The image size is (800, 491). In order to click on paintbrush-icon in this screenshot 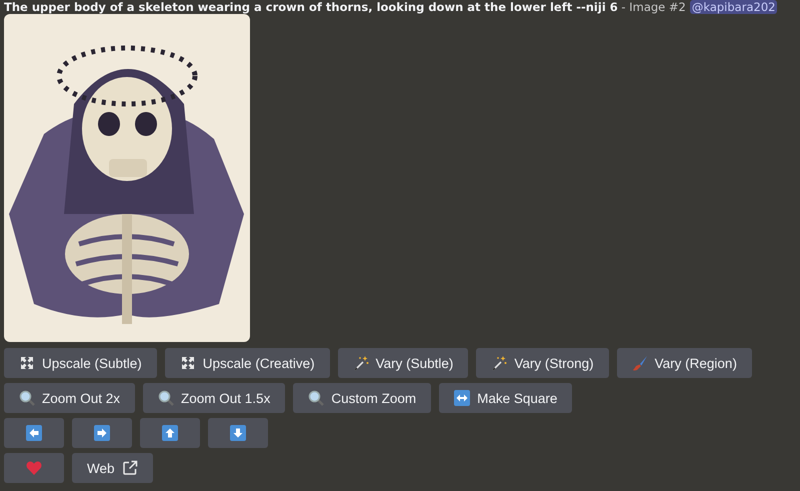, I will do `click(640, 363)`.